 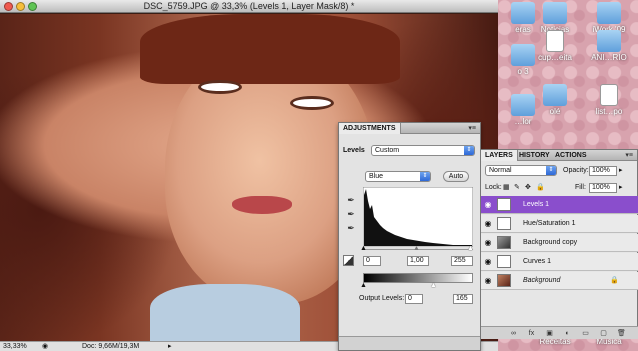 I want to click on group-icon: ▭, so click(x=585, y=333).